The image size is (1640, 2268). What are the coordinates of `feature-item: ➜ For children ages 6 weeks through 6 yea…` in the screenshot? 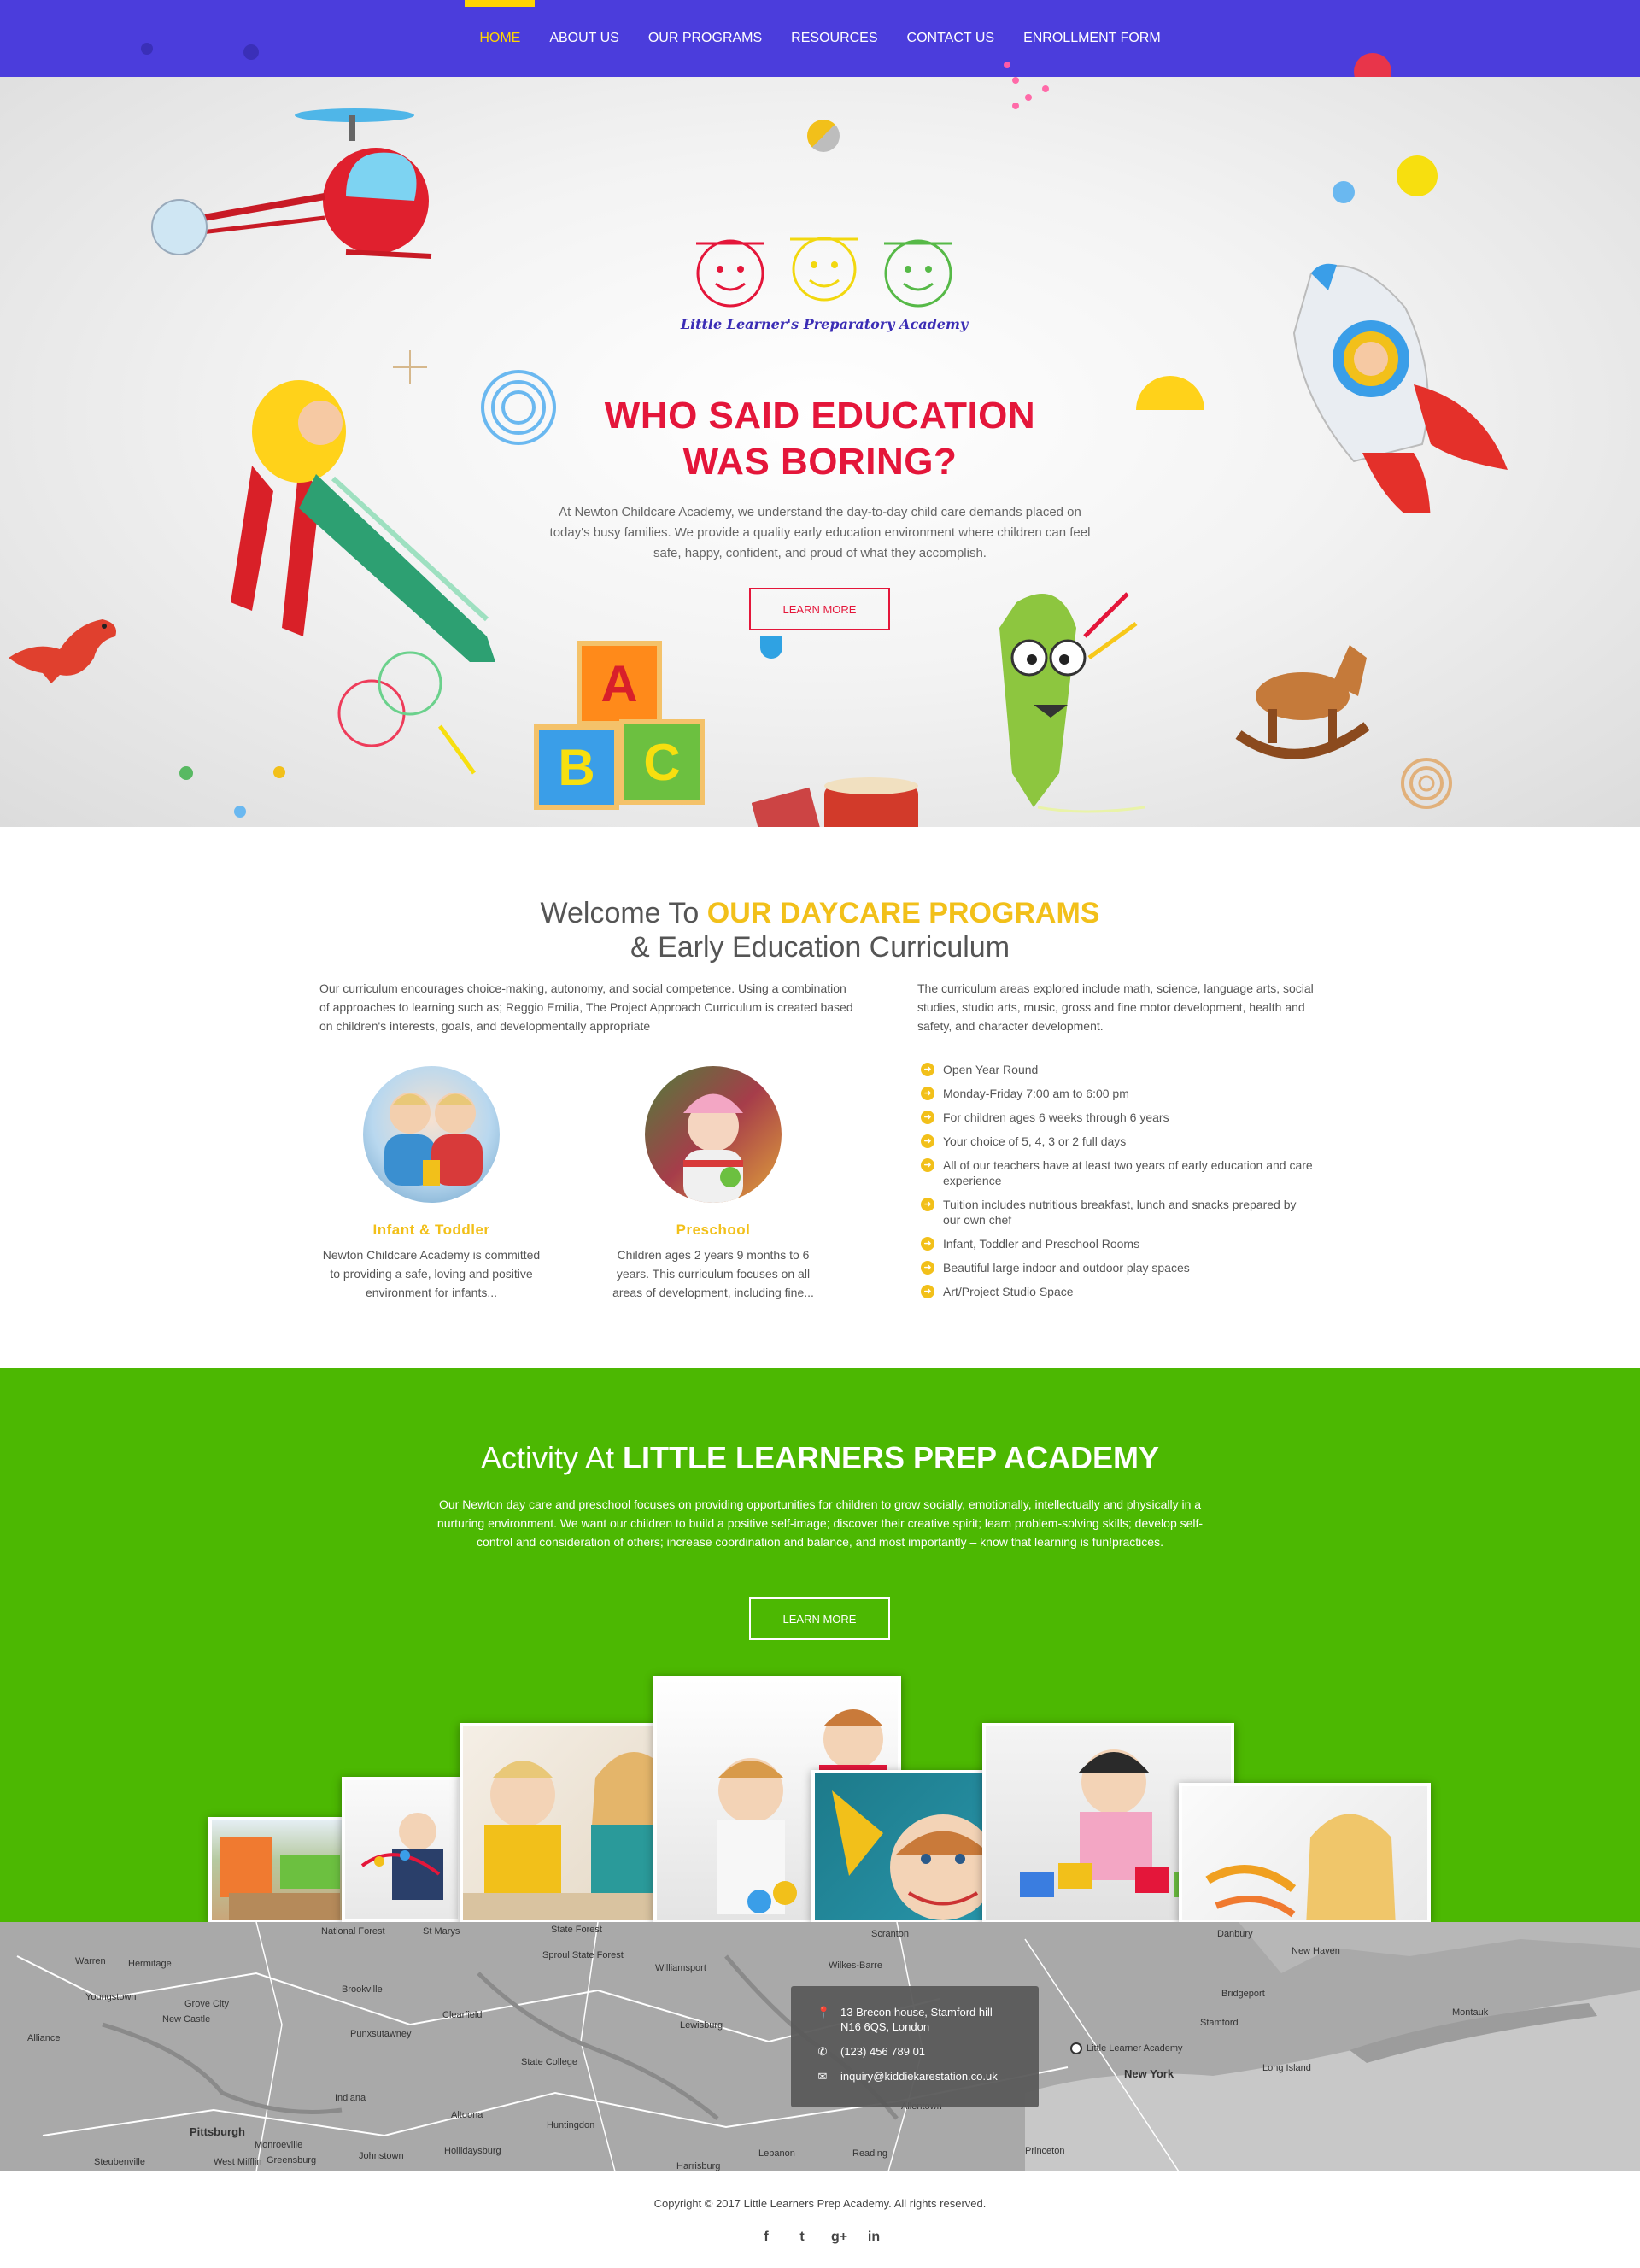 It's located at (1117, 1117).